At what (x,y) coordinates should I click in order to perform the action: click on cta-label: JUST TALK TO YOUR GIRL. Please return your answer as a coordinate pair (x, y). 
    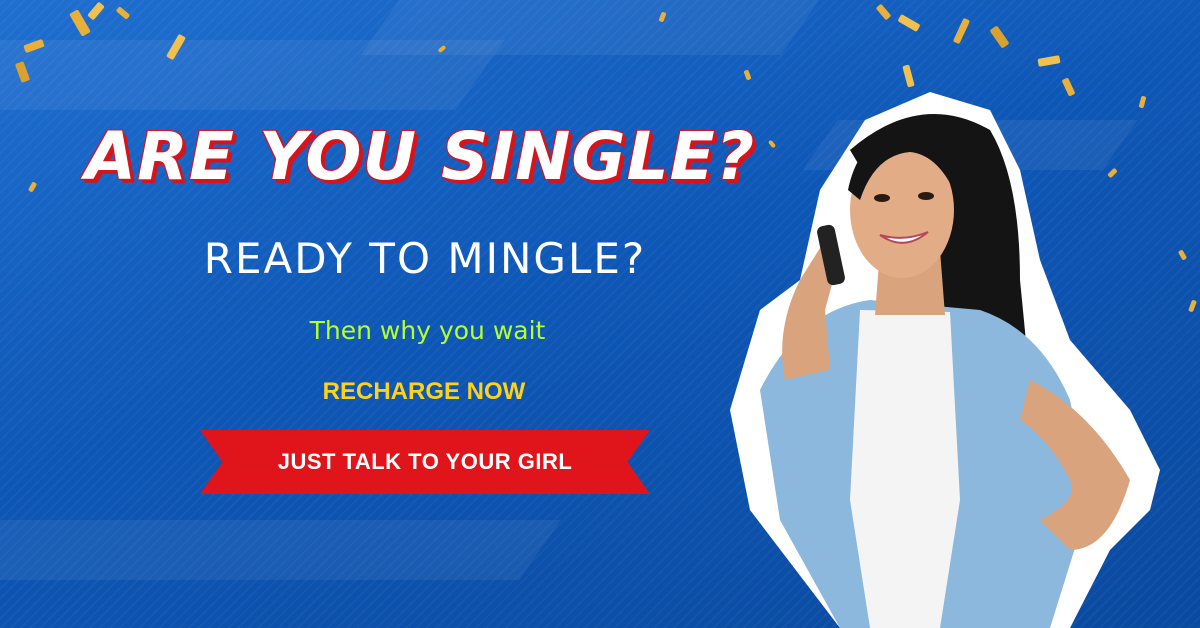
    Looking at the image, I should click on (425, 461).